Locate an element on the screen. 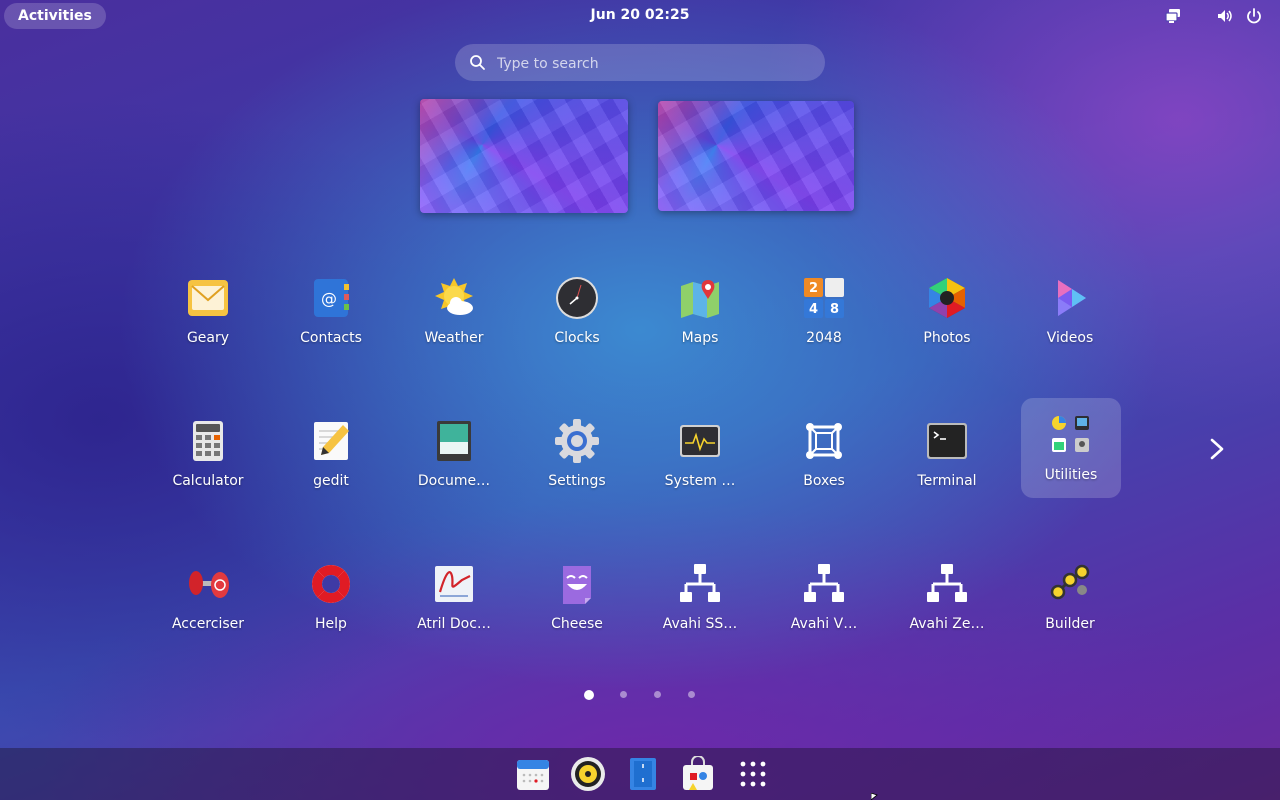 Image resolution: width=1280 pixels, height=800 pixels. app-boxes: Boxes is located at coordinates (824, 457).